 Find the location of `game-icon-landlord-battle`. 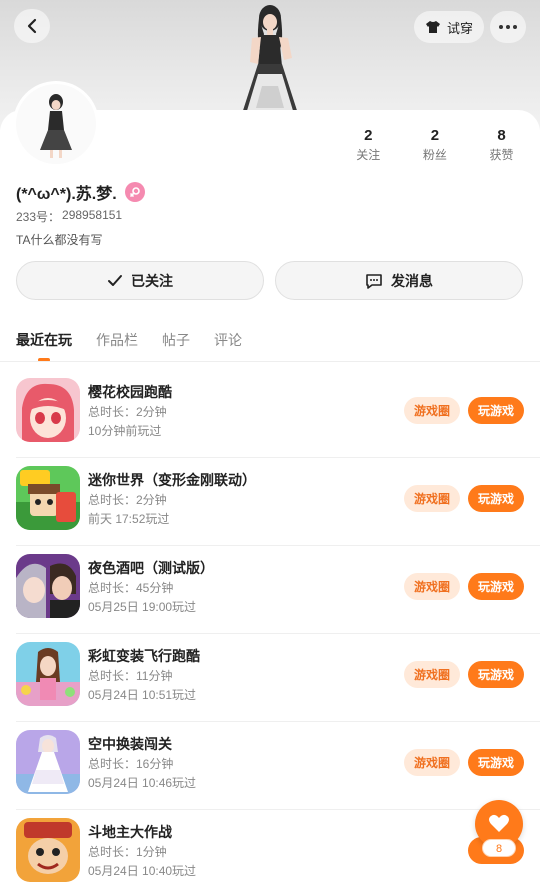

game-icon-landlord-battle is located at coordinates (48, 850).